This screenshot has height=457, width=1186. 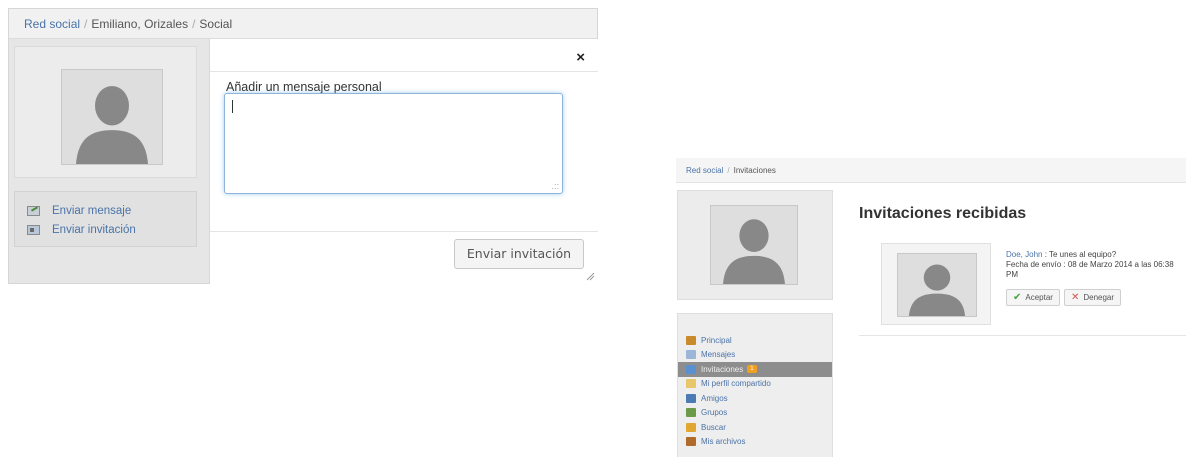 I want to click on send-invitation-button: Enviar invitación, so click(x=519, y=254).